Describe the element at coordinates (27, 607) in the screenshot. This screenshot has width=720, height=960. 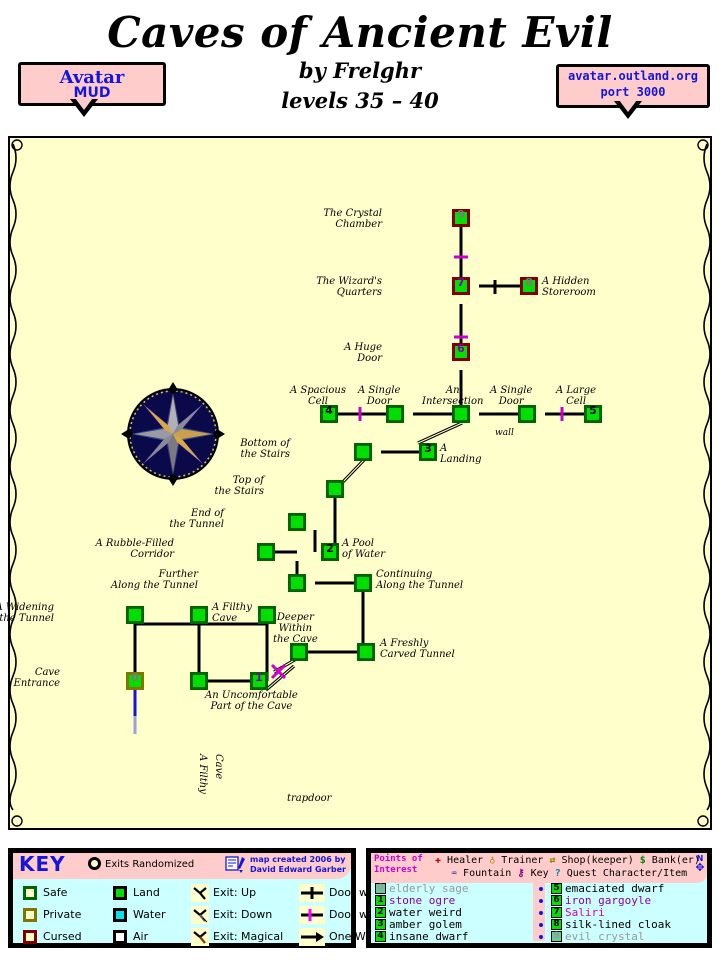
I see `room-label-line: A Widening` at that location.